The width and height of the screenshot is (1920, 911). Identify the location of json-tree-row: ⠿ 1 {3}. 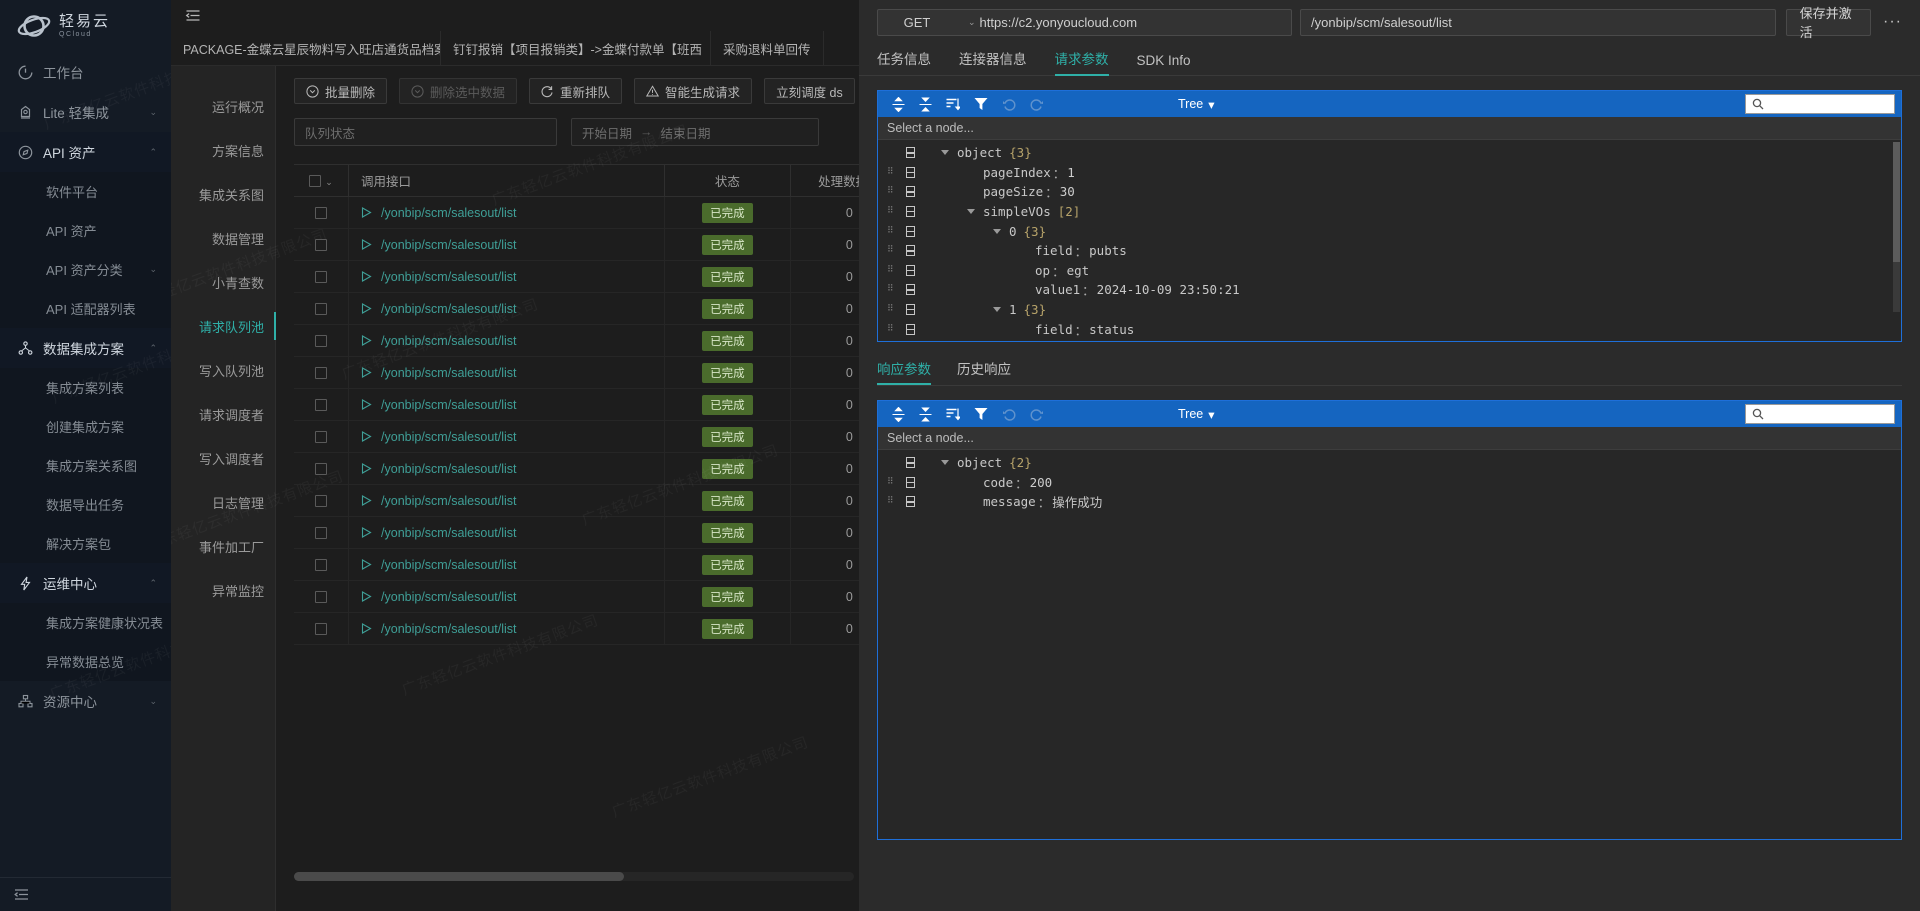
(1389, 310).